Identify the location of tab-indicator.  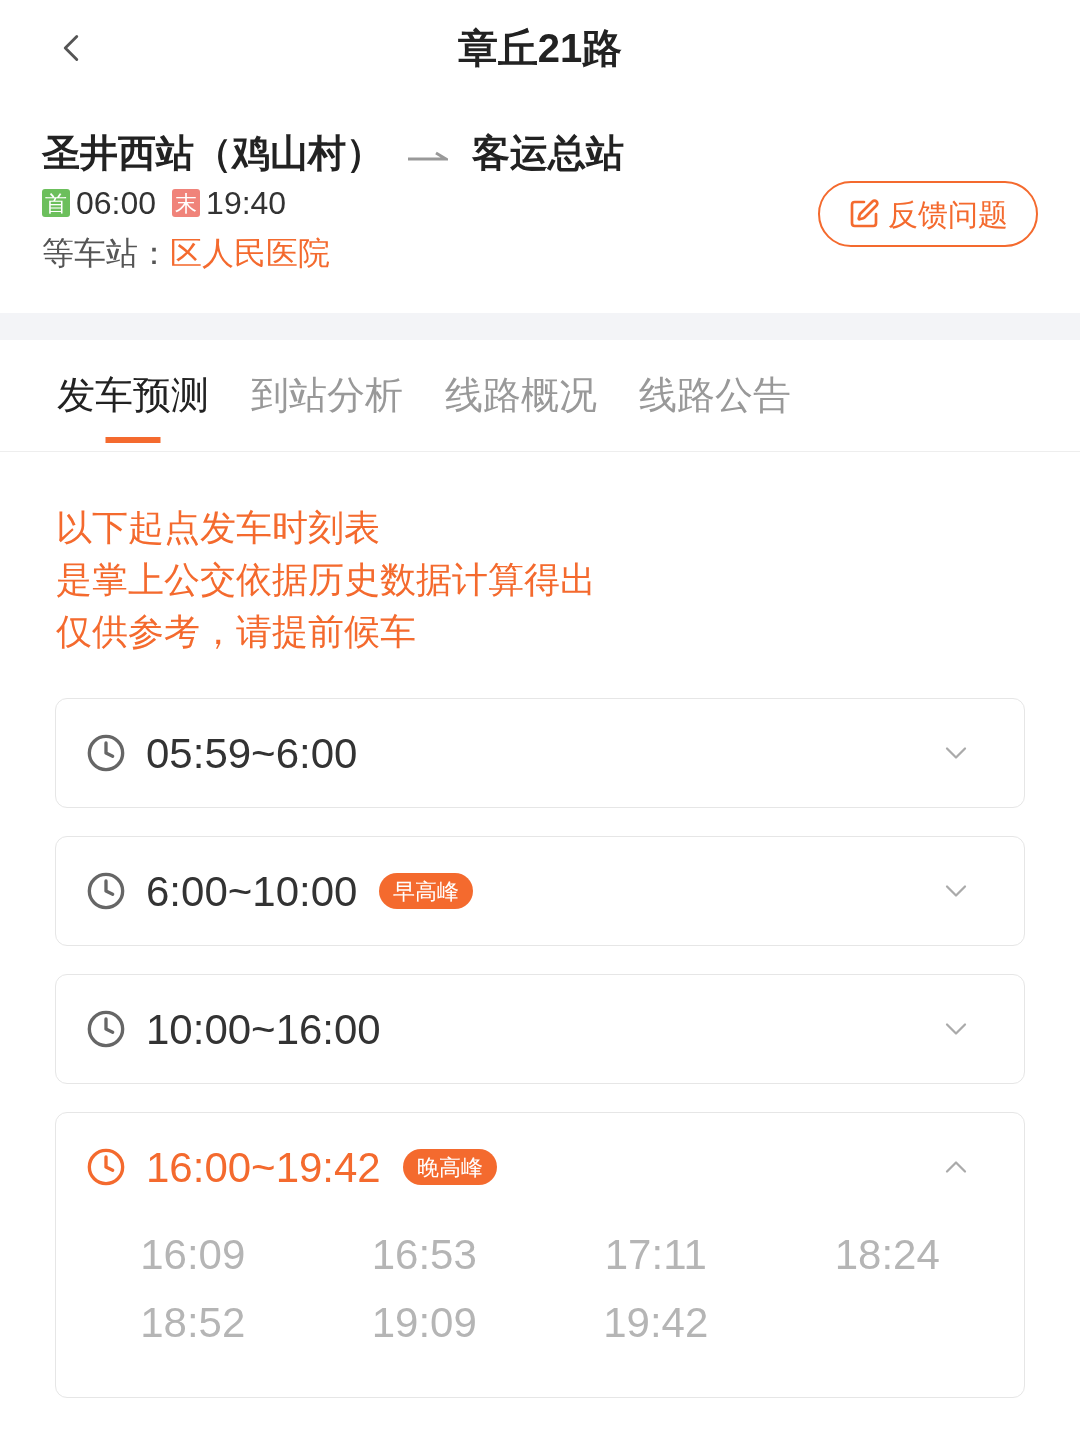
(133, 440).